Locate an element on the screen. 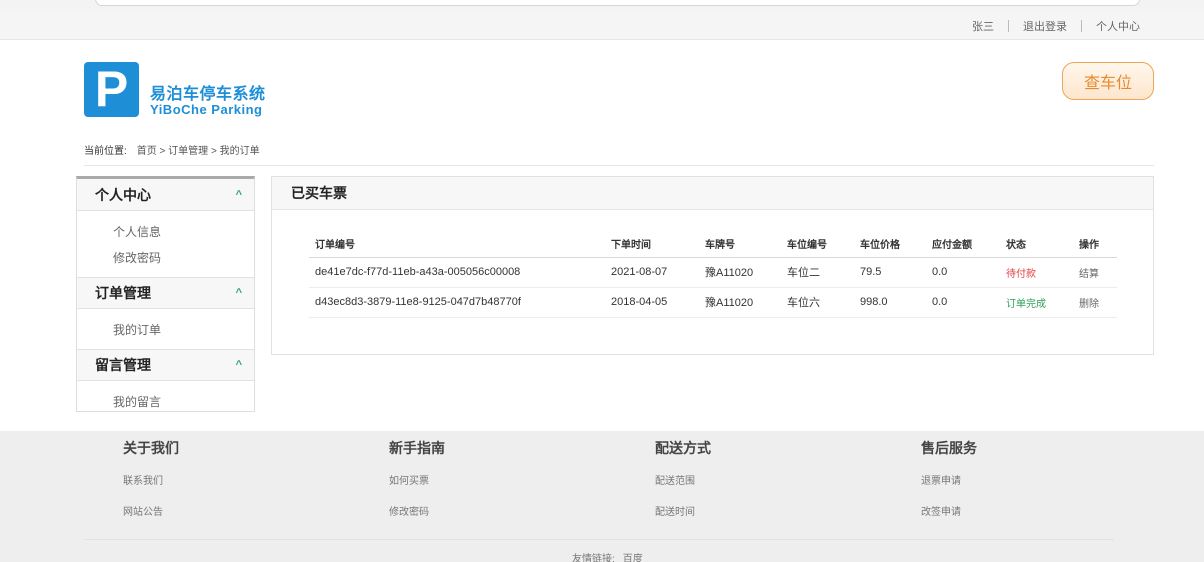 The width and height of the screenshot is (1204, 562). footer-link: 退票申请 is located at coordinates (941, 479).